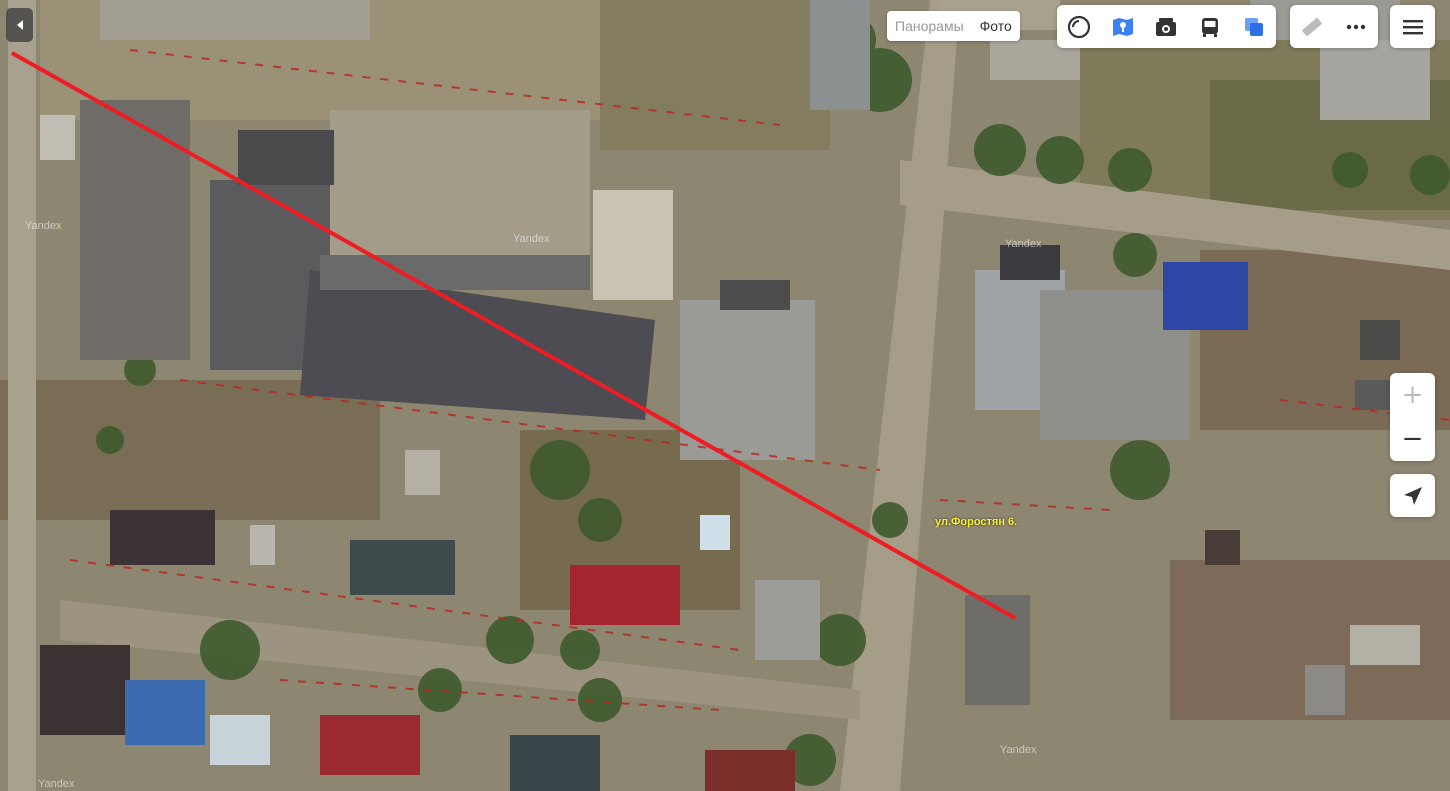  I want to click on more-icon, so click(1356, 26).